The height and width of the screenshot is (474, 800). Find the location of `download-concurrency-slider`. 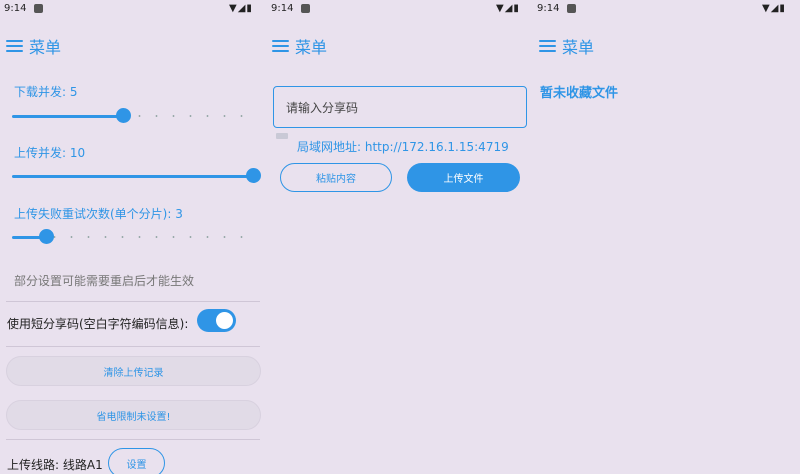

download-concurrency-slider is located at coordinates (133, 116).